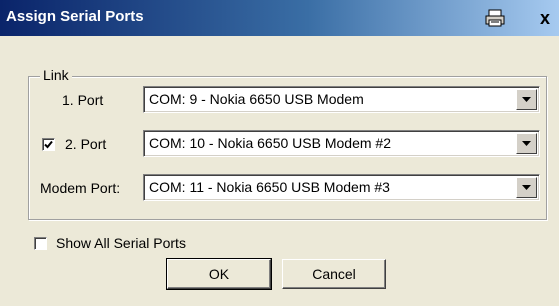 This screenshot has height=306, width=559. I want to click on port2-select-value: COM: 10 - Nokia 6650 USB Modem #2, so click(270, 143).